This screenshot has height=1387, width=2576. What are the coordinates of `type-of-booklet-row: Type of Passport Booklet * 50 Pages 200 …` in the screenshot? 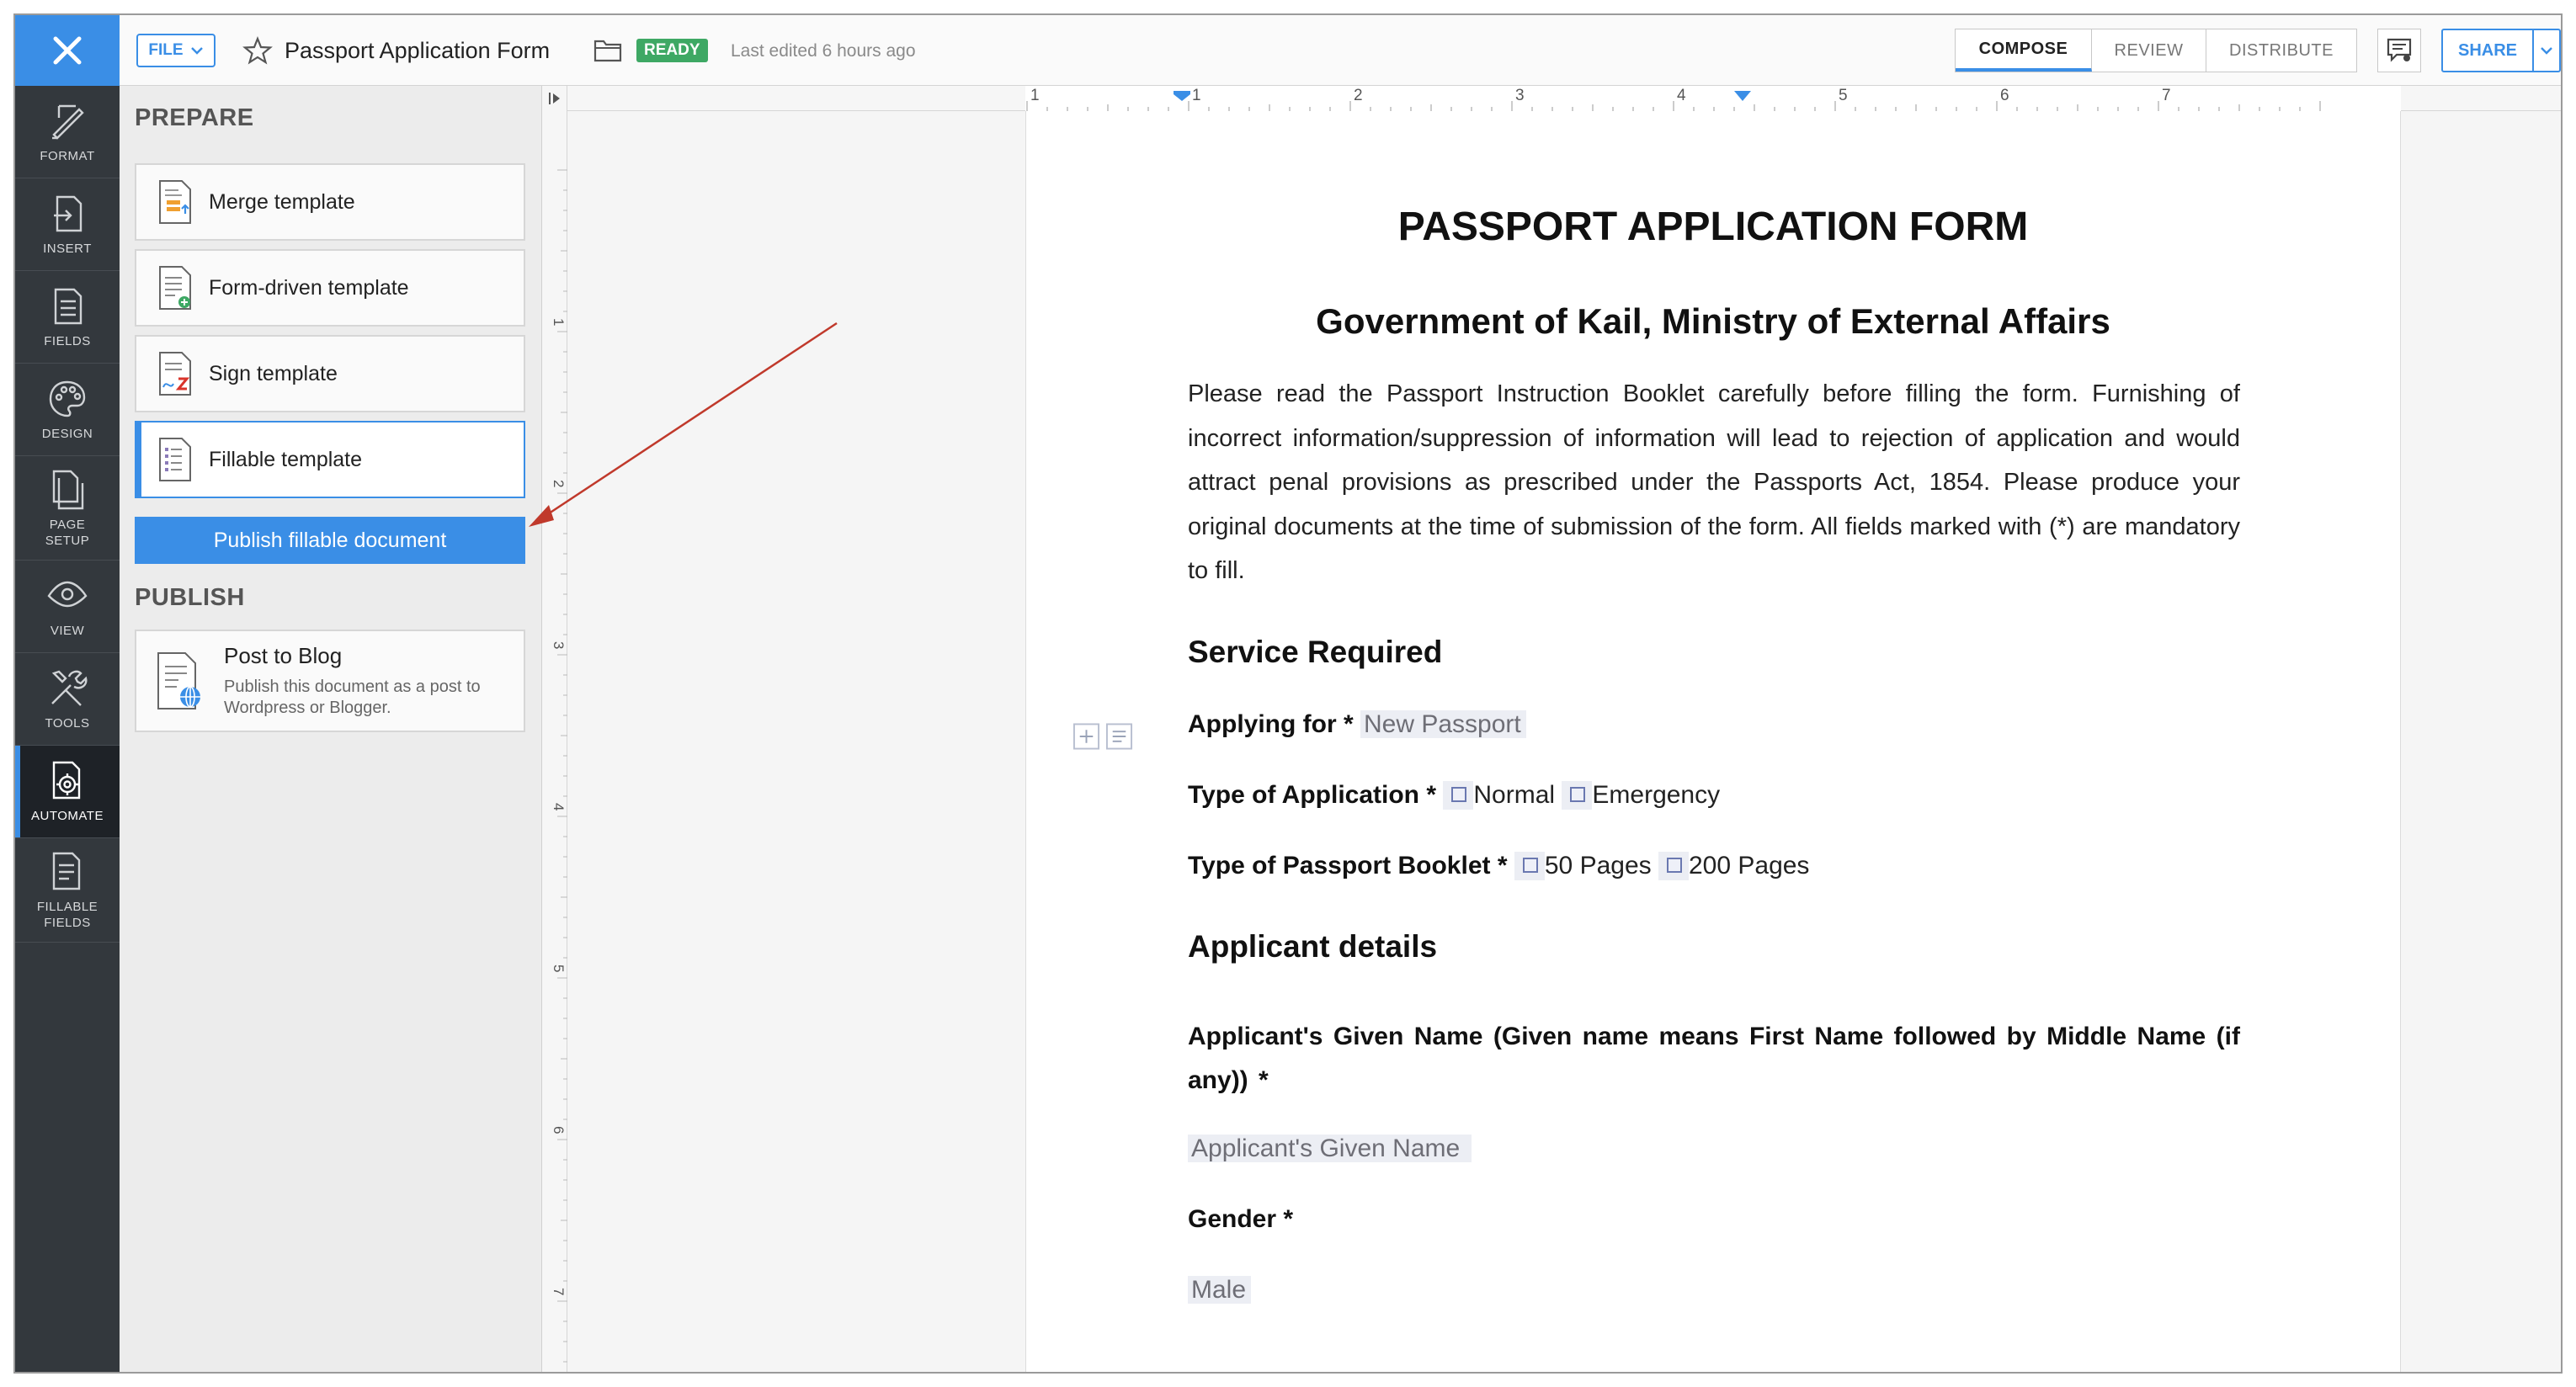 It's located at (1499, 866).